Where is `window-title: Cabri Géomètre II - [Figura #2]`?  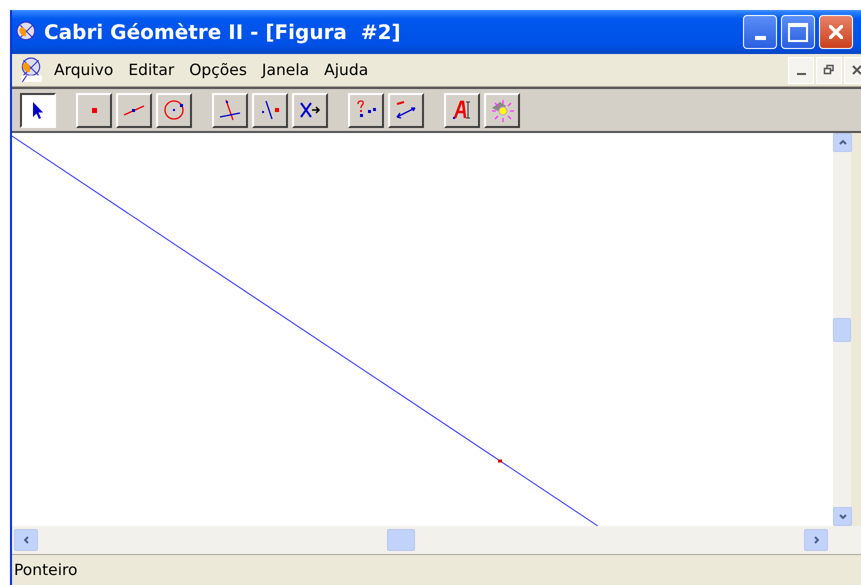 window-title: Cabri Géomètre II - [Figura #2] is located at coordinates (222, 32).